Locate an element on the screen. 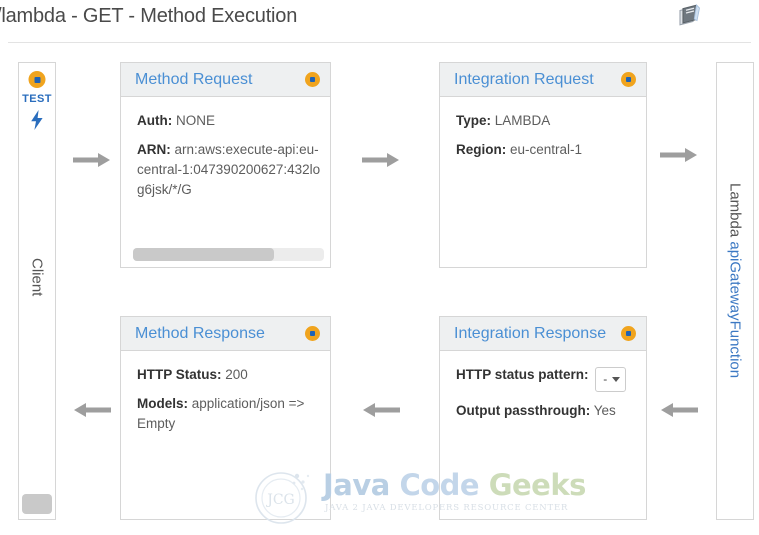 The image size is (759, 535). http-status-field: HTTP Status: 200 is located at coordinates (229, 375).